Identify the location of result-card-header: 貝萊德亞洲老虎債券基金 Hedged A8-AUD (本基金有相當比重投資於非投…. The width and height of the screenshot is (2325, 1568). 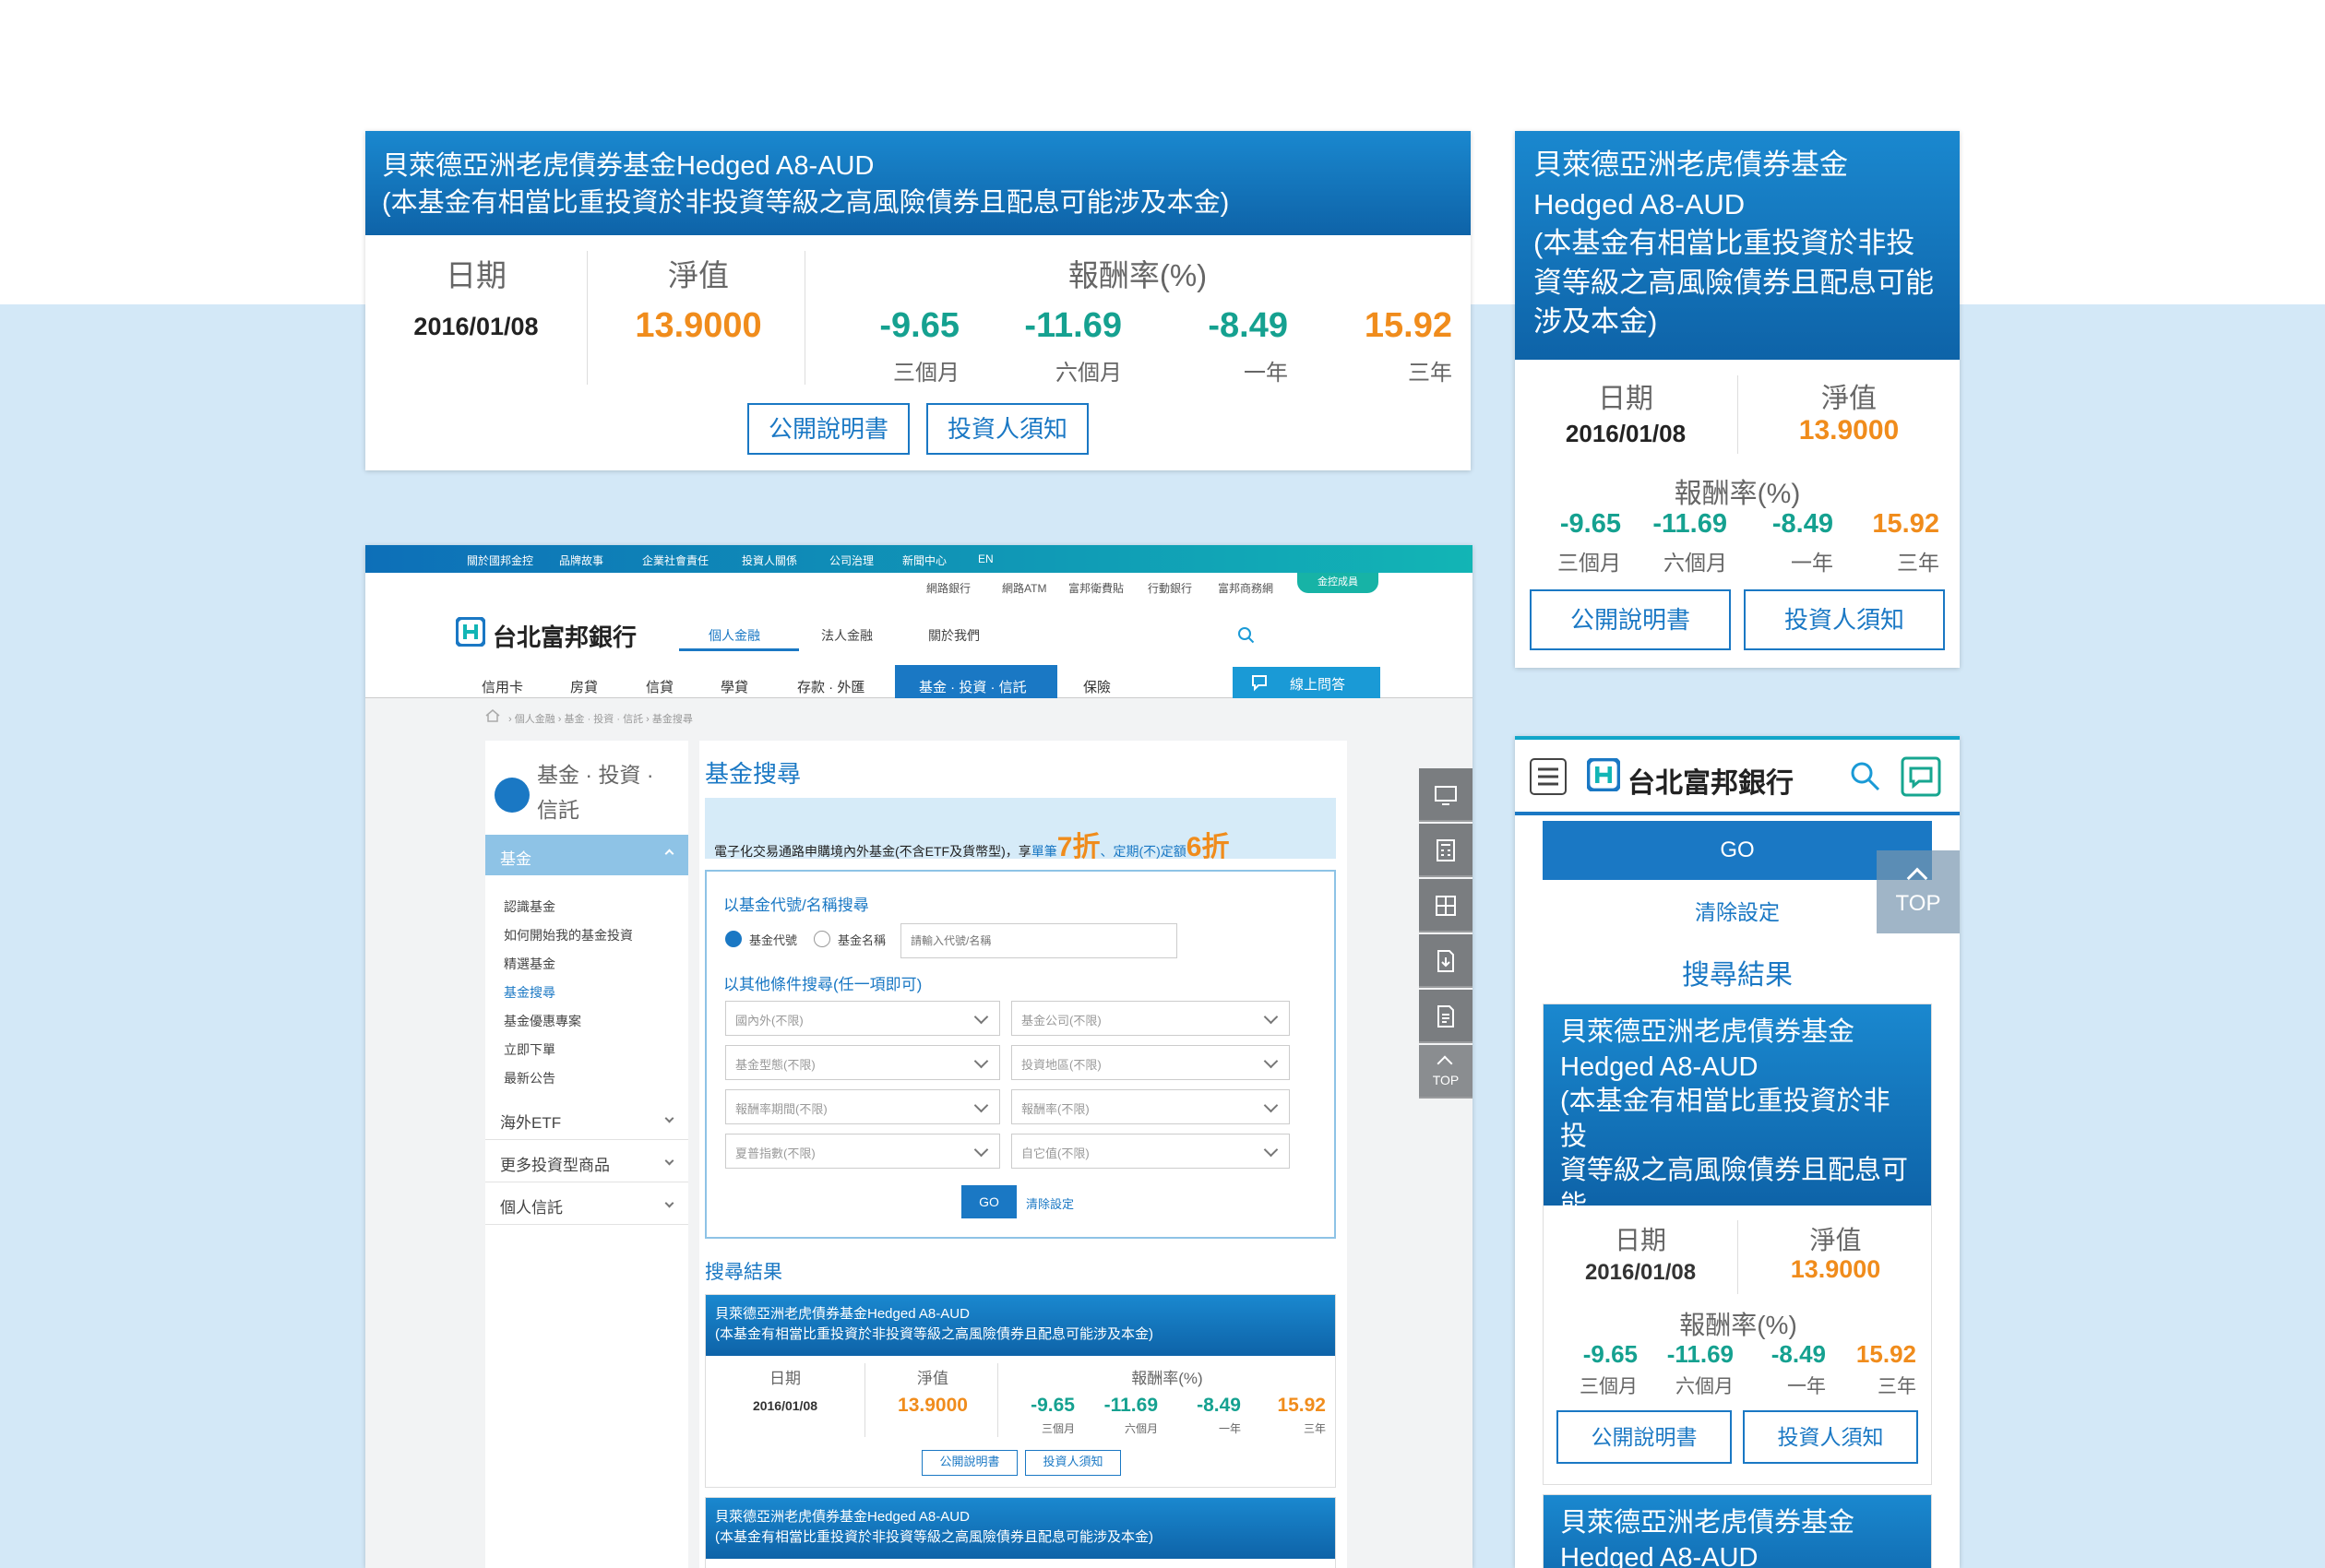
(1738, 1129).